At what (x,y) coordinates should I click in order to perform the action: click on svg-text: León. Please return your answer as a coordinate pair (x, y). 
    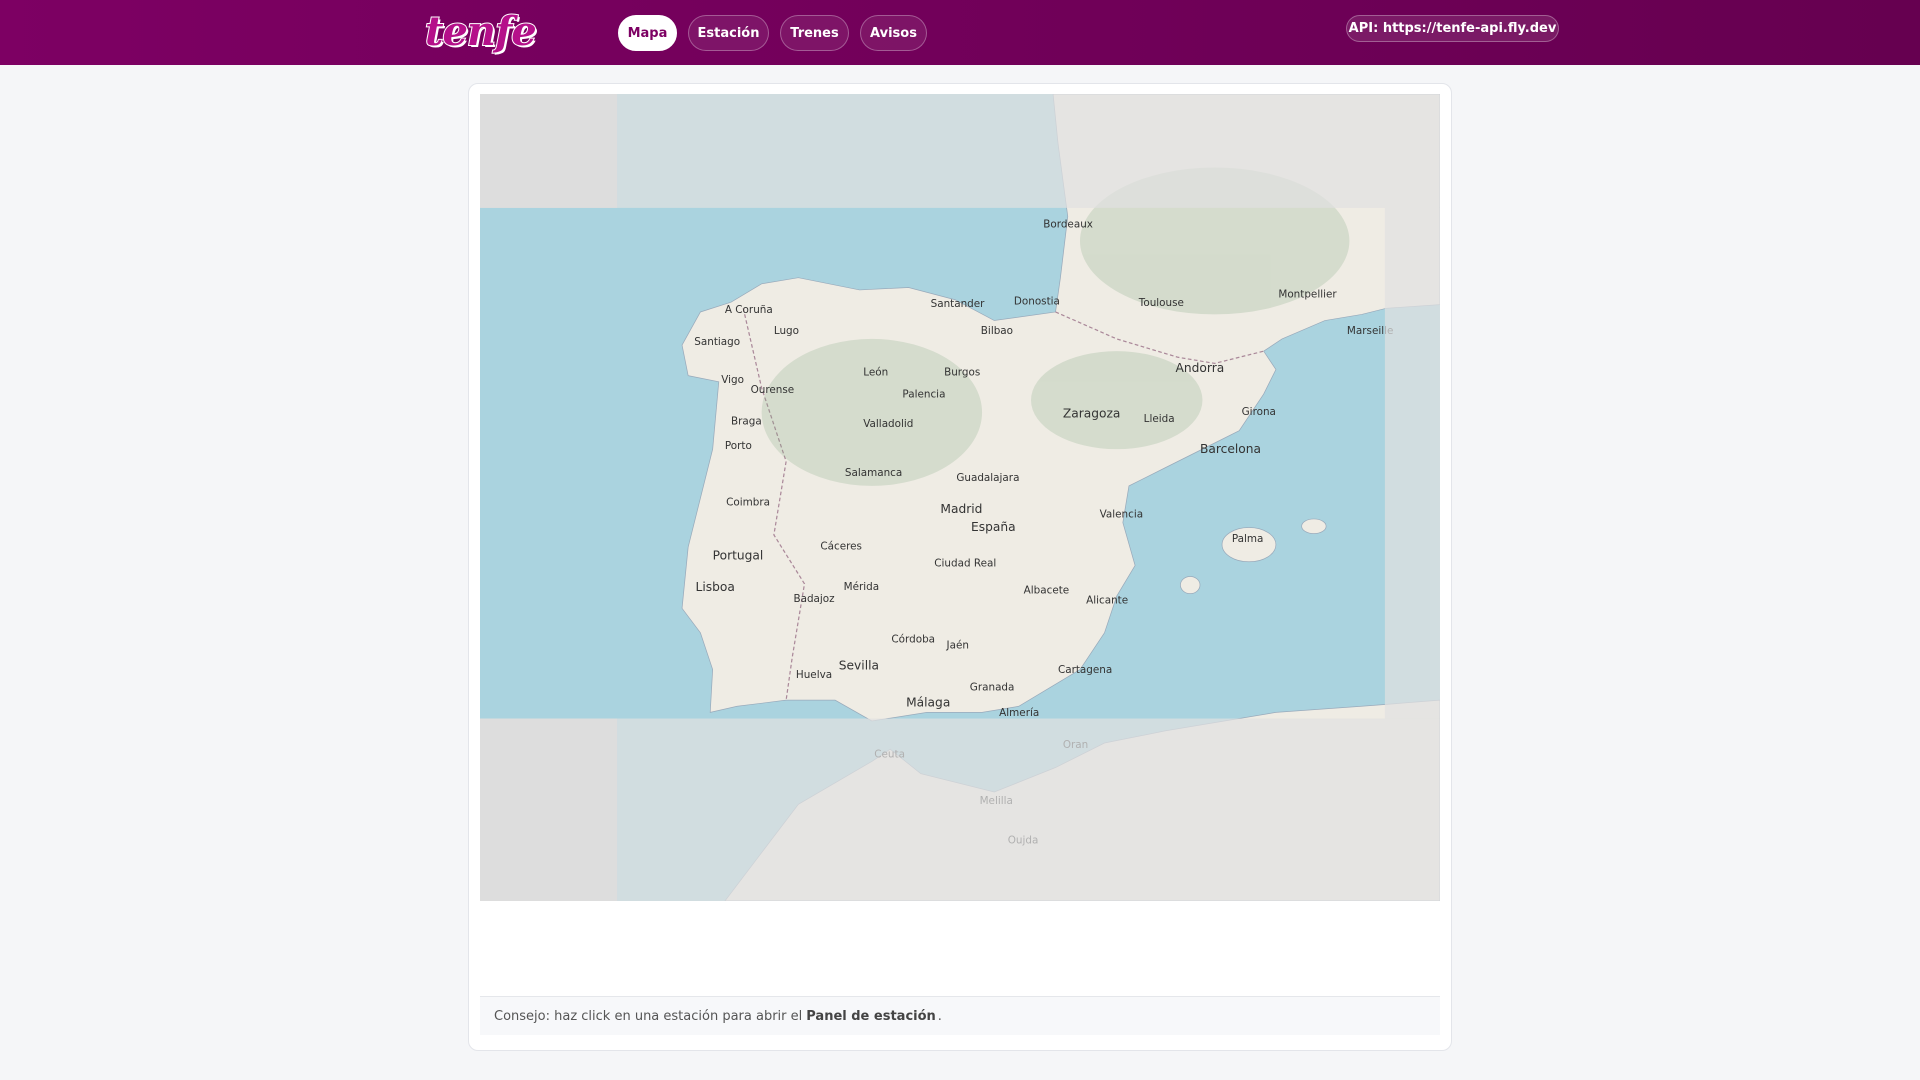
    Looking at the image, I should click on (875, 373).